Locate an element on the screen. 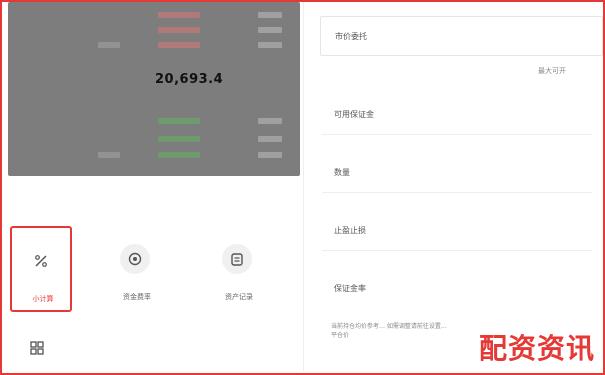 The height and width of the screenshot is (375, 605). available-margin-label: 可用保证金 is located at coordinates (354, 114).